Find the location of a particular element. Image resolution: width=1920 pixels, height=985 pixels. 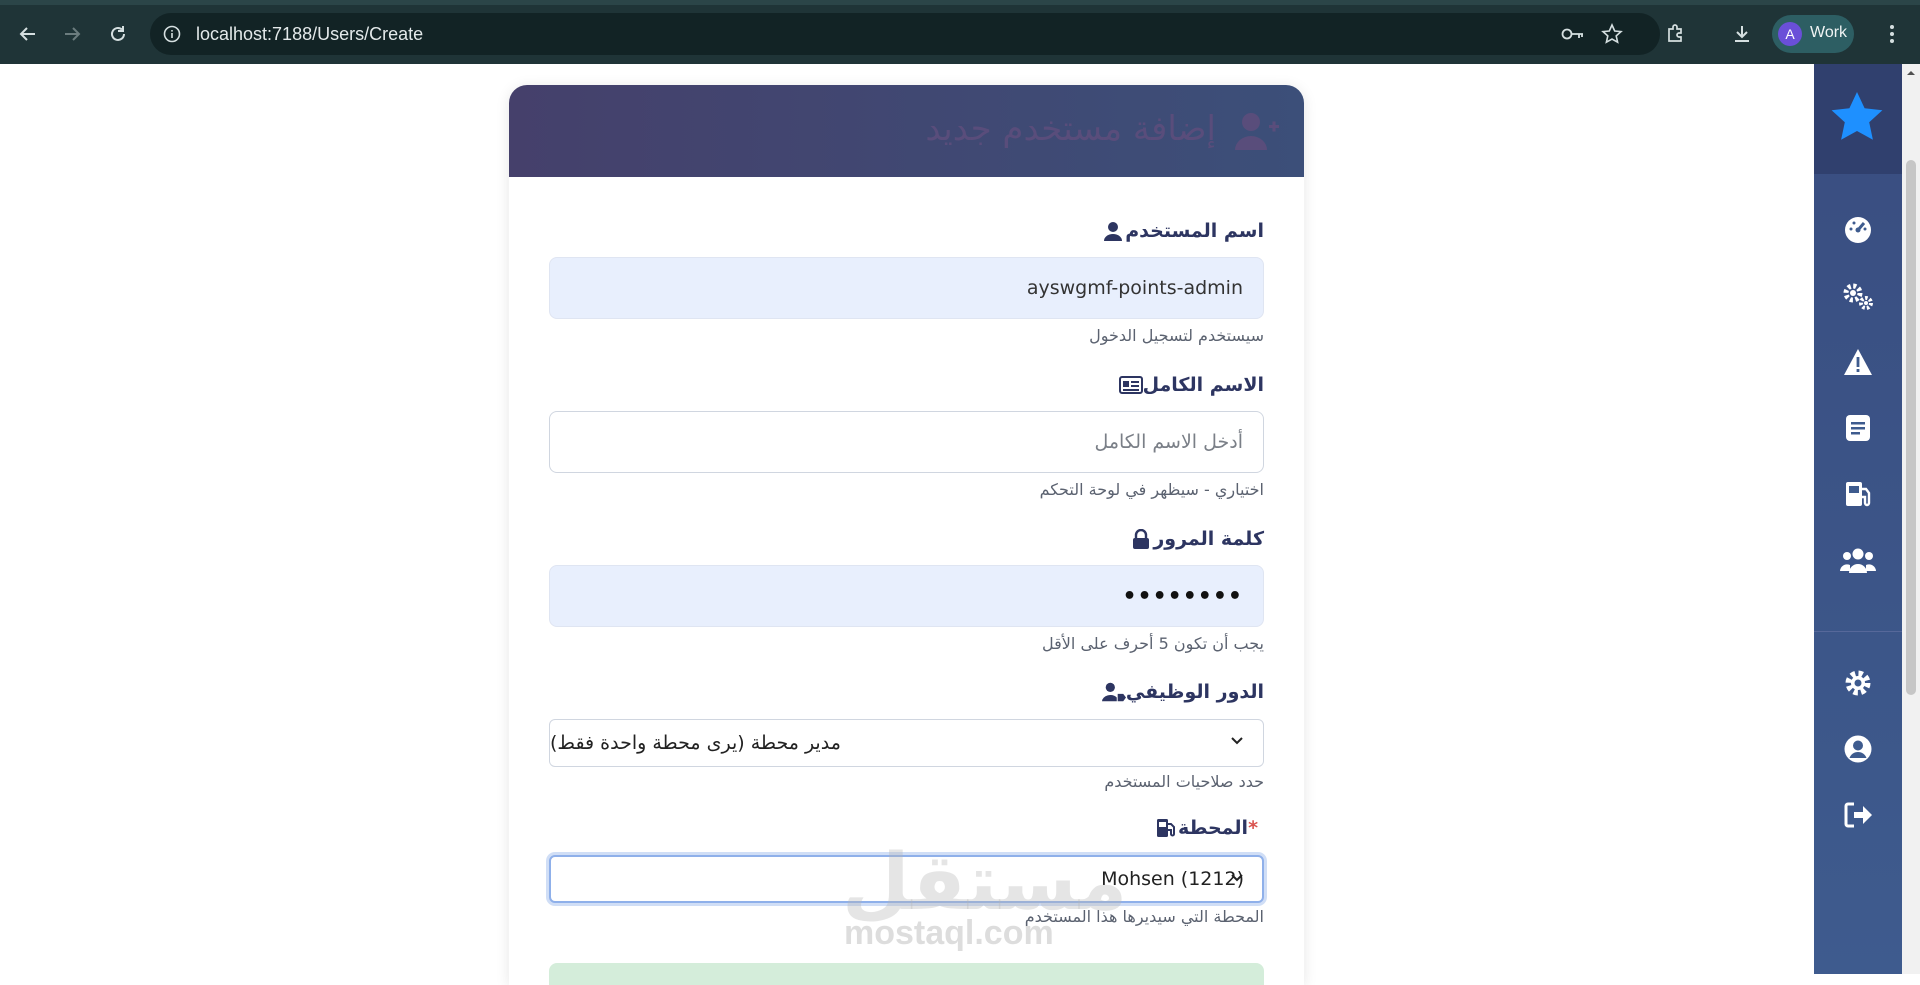

password-label-text: كلمة المرور is located at coordinates (1208, 539).